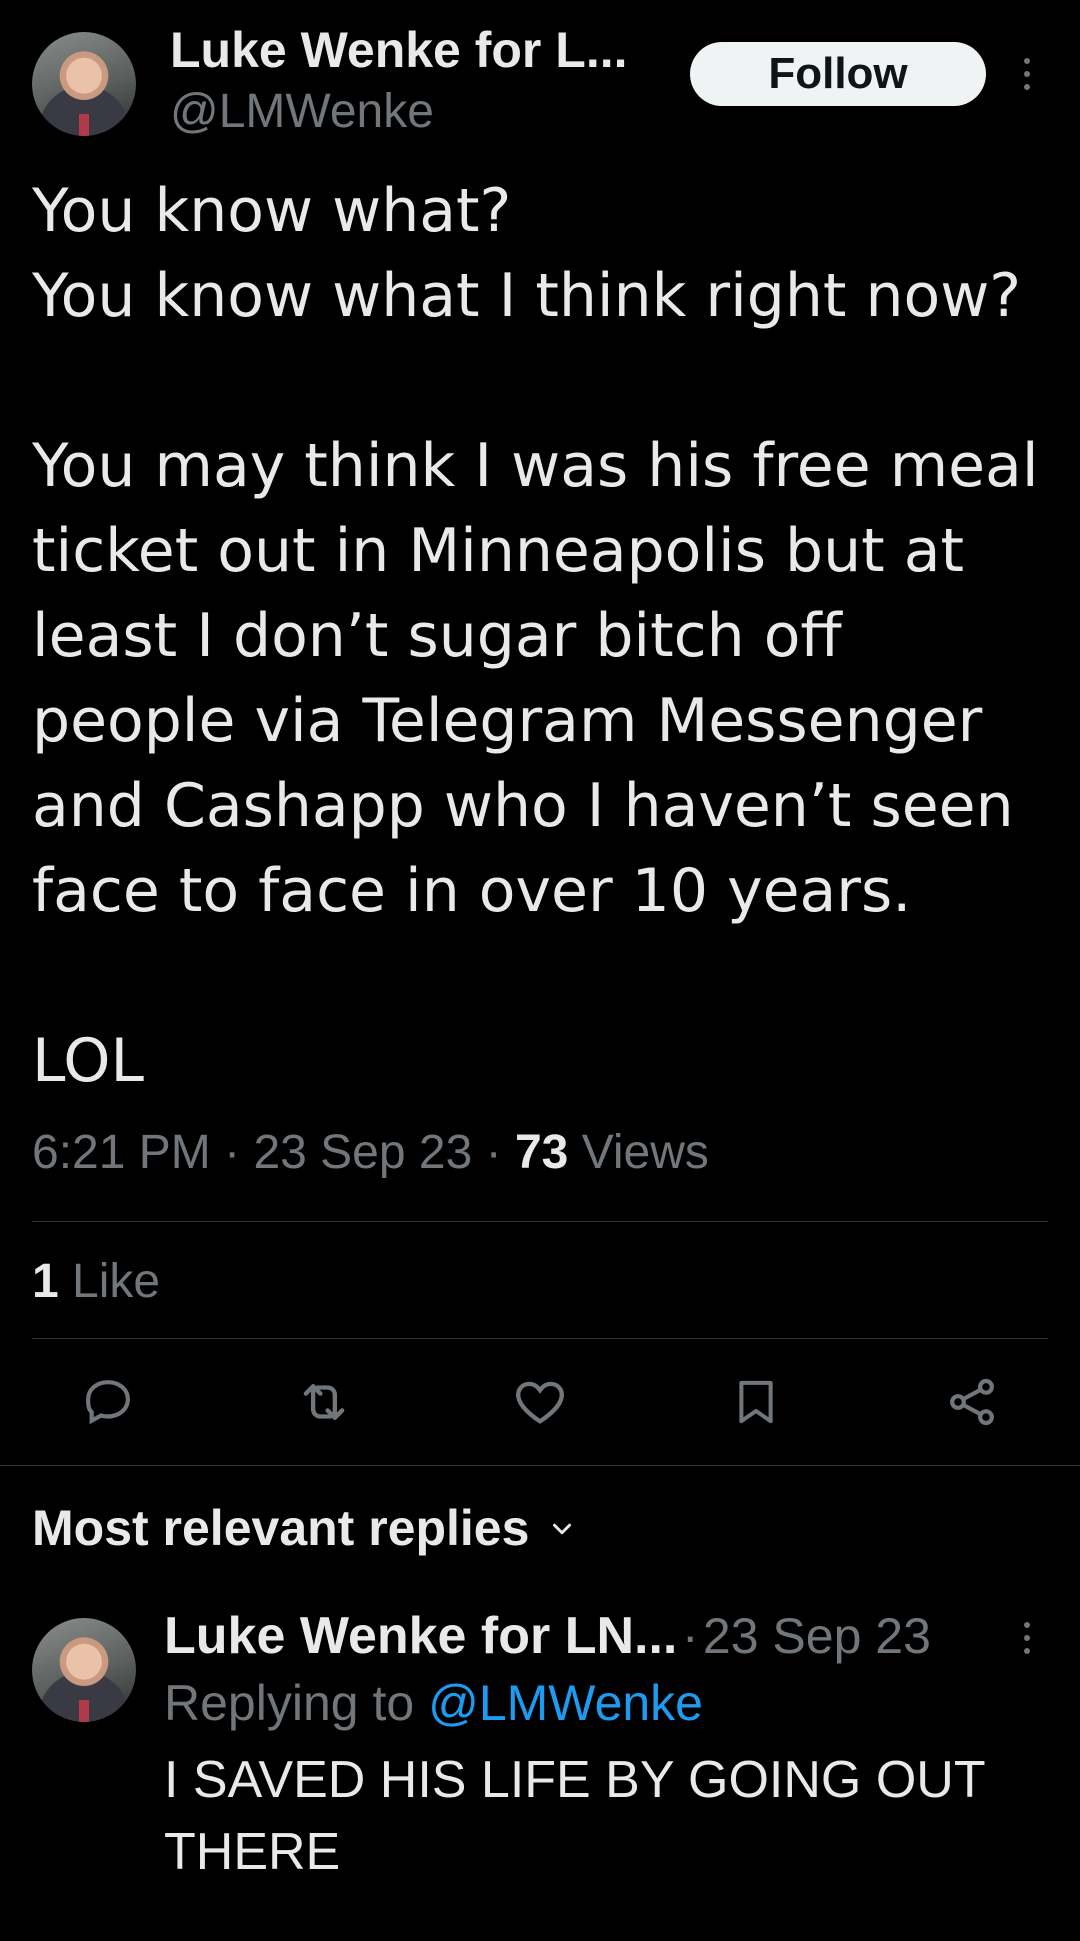  What do you see at coordinates (838, 74) in the screenshot?
I see `follow-button: Follow` at bounding box center [838, 74].